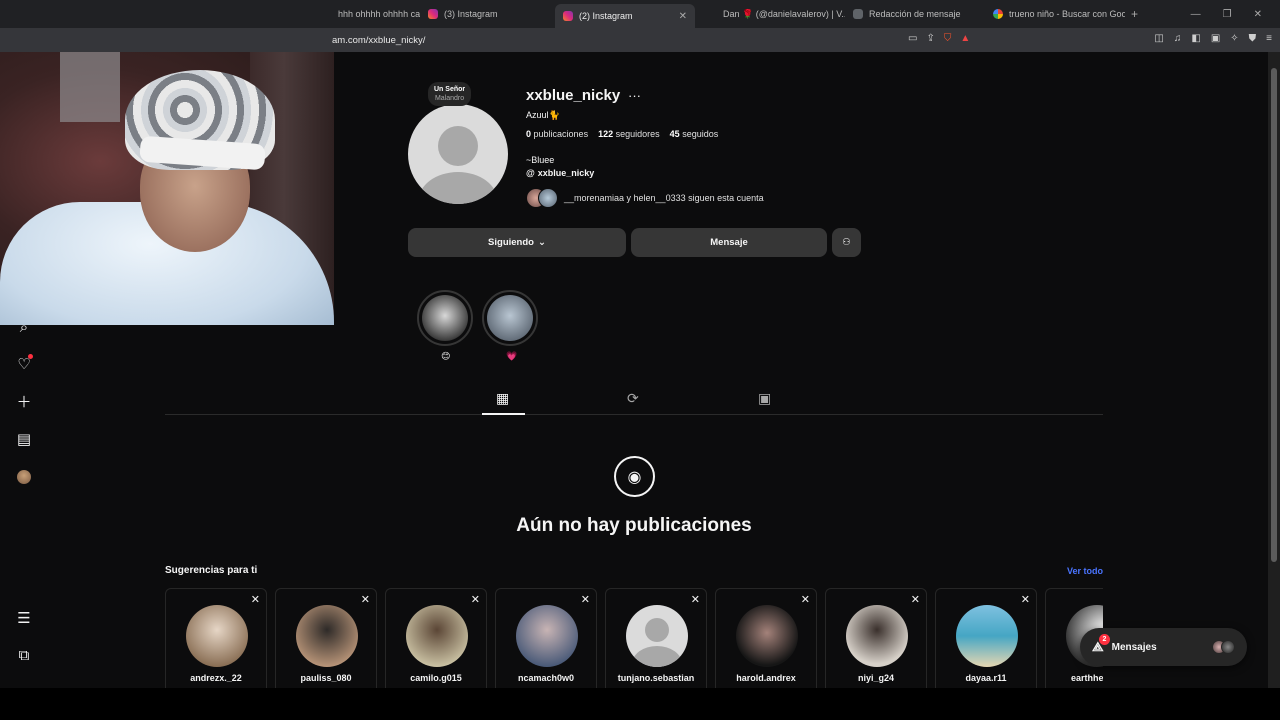 The image size is (1280, 720). Describe the element at coordinates (1087, 678) in the screenshot. I see `suggestion-username: earthhe` at that location.